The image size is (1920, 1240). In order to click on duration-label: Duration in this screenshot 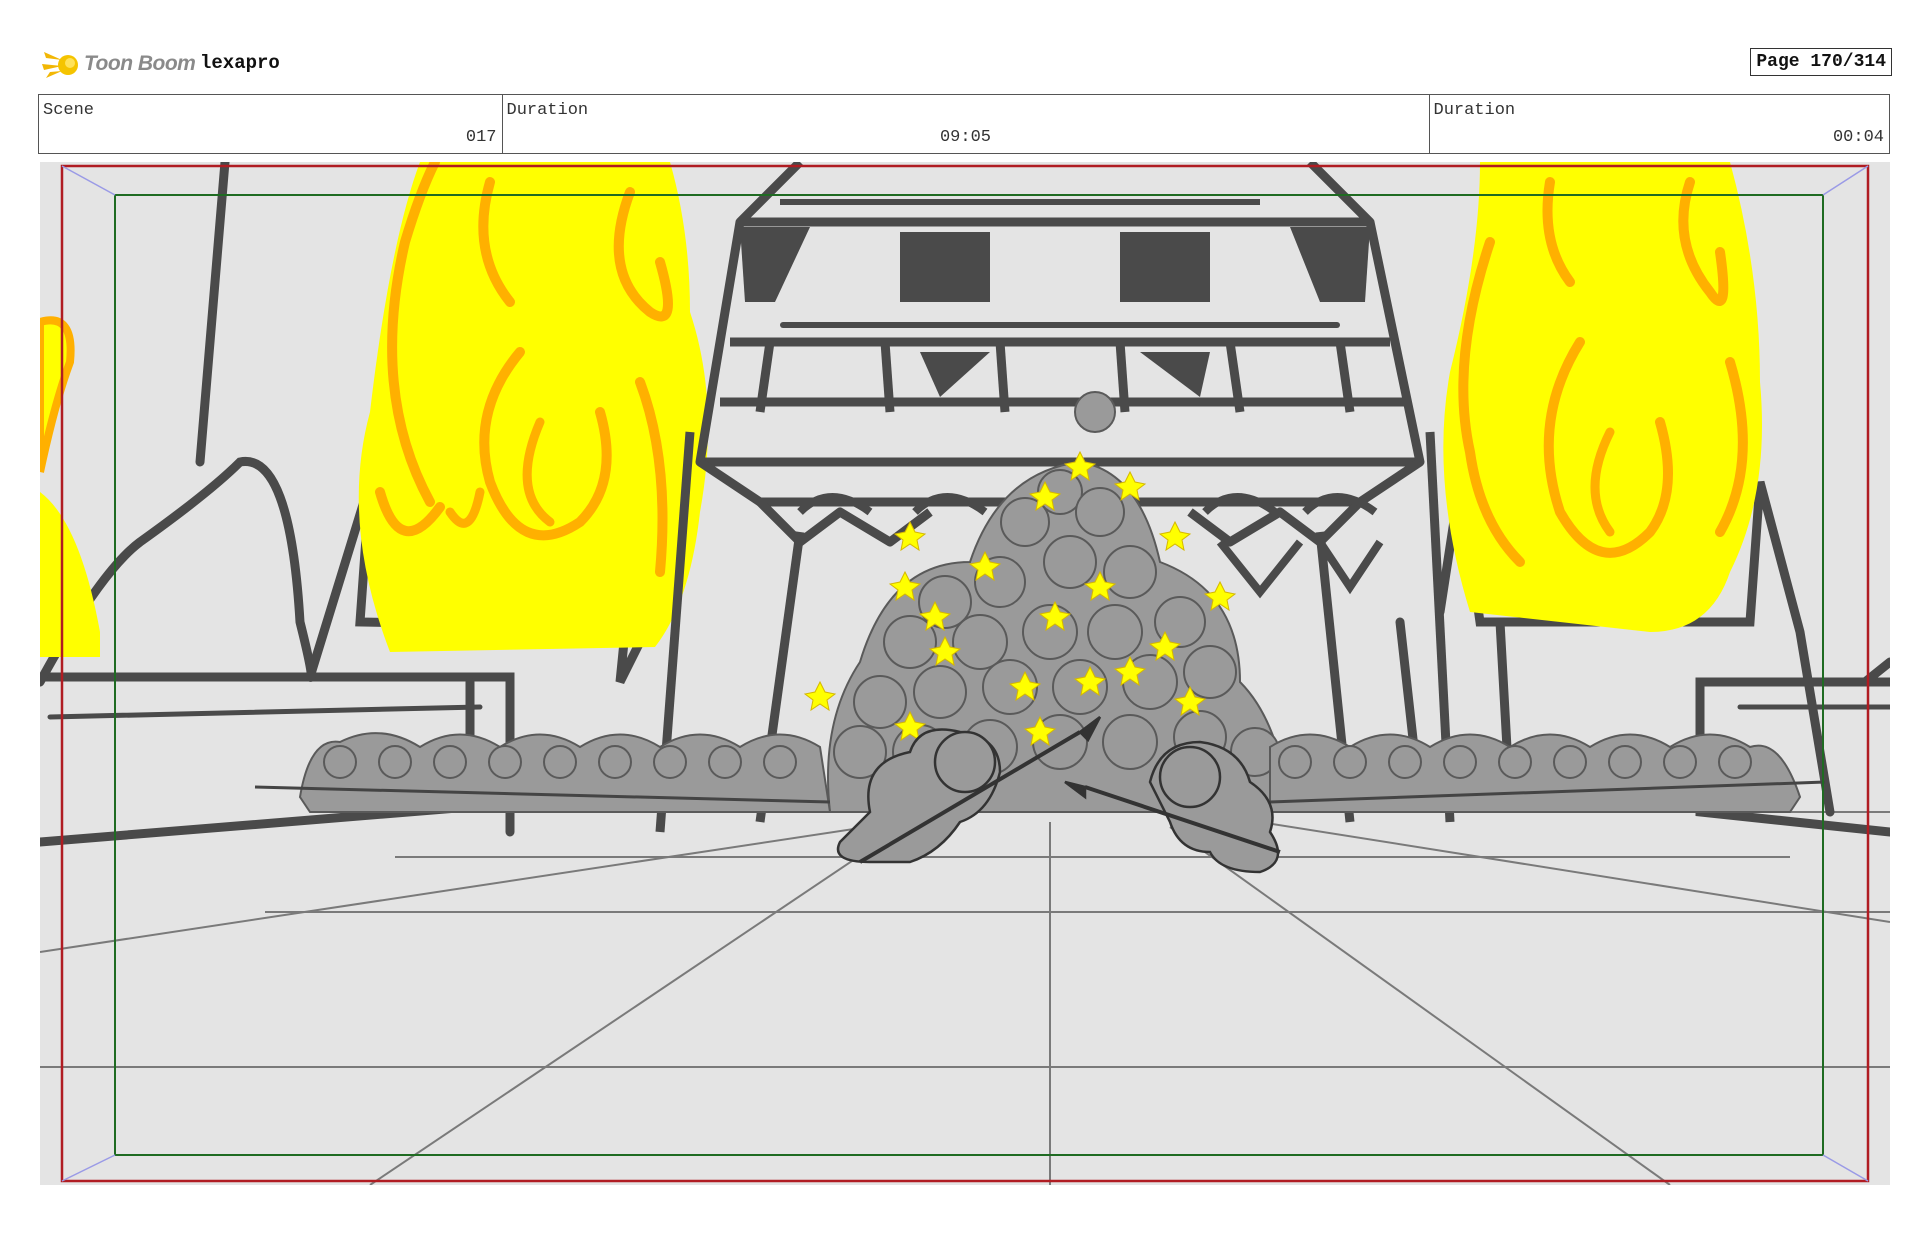, I will do `click(547, 110)`.